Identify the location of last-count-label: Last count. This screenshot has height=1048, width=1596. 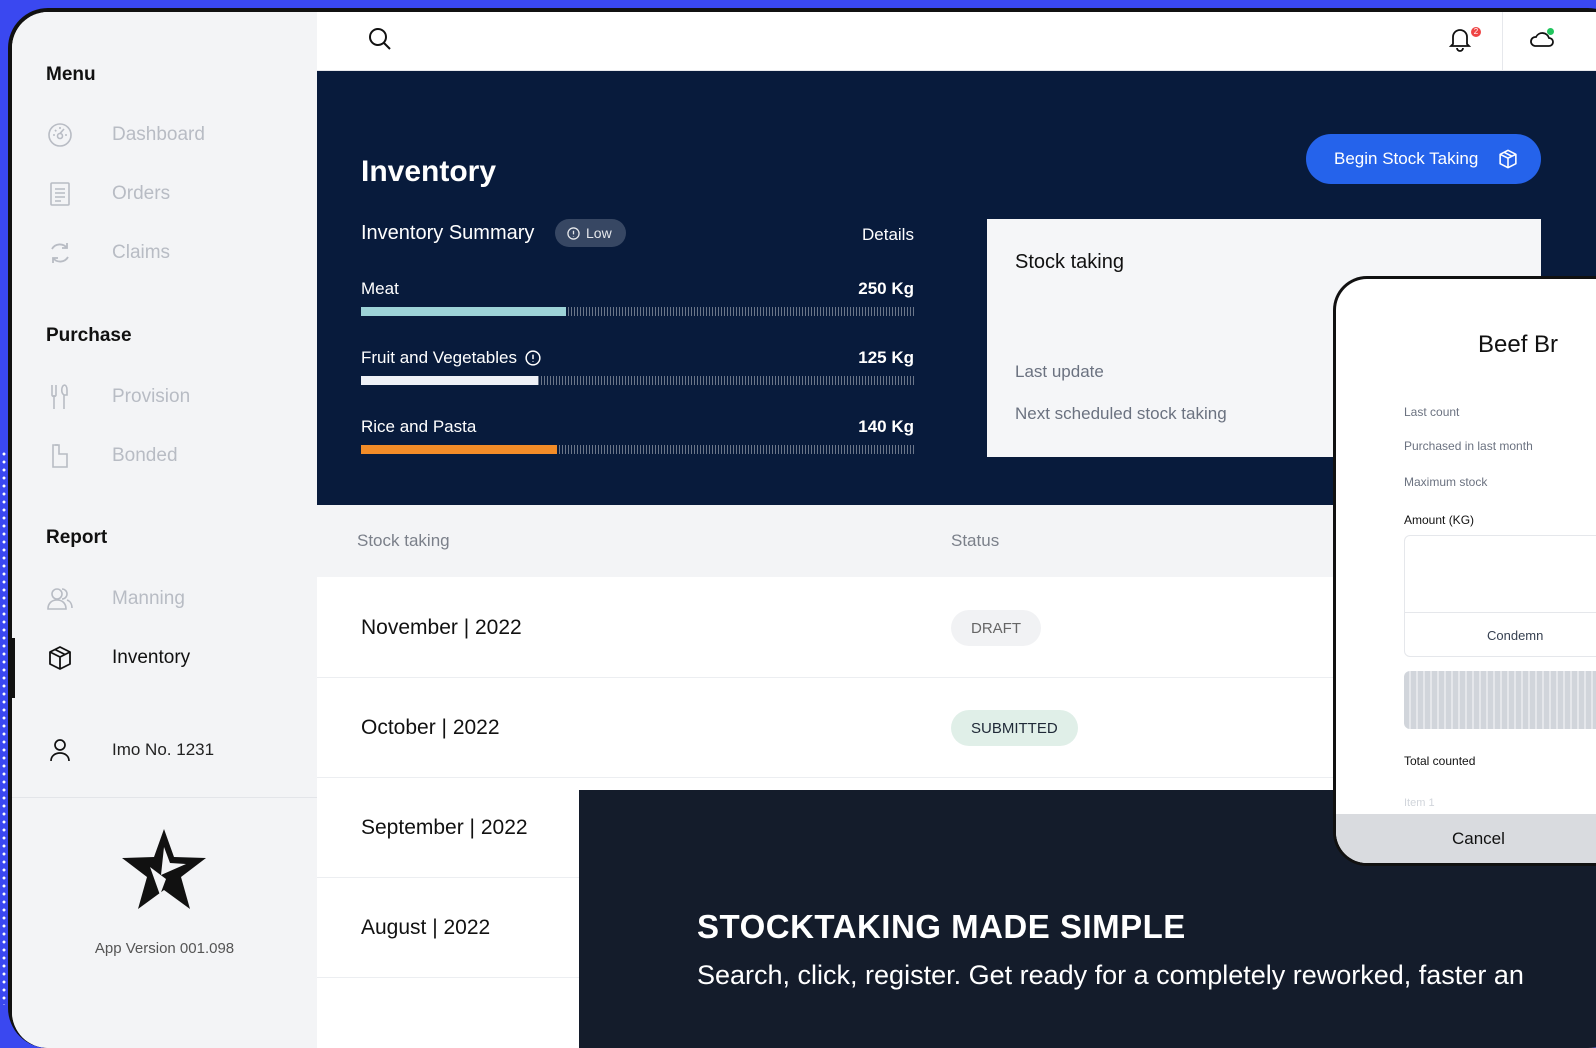
(1432, 412).